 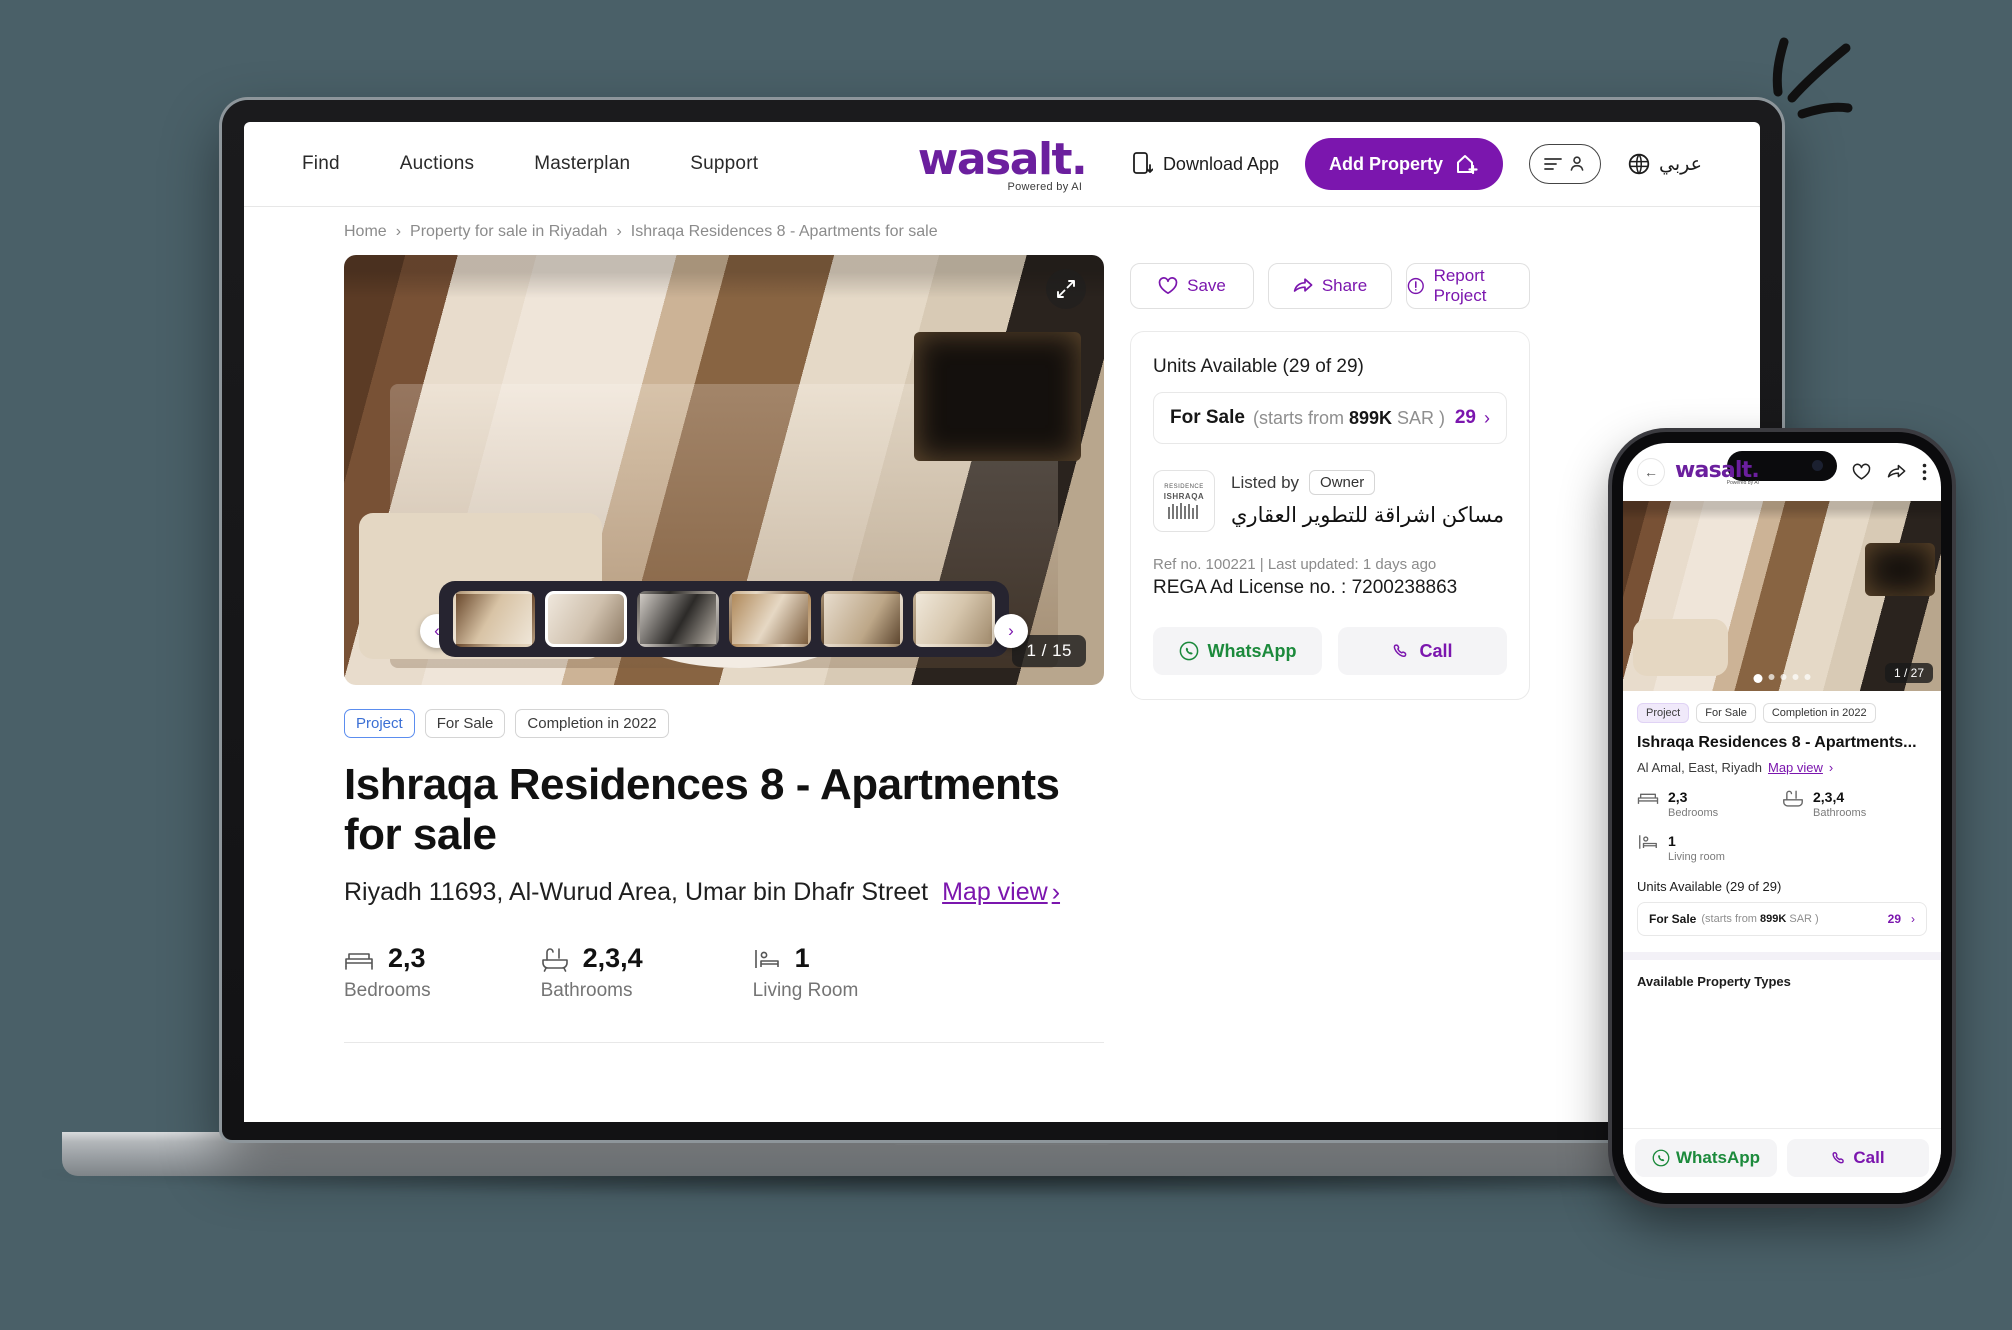 I want to click on map-view-link: Map view ›, so click(x=1001, y=892).